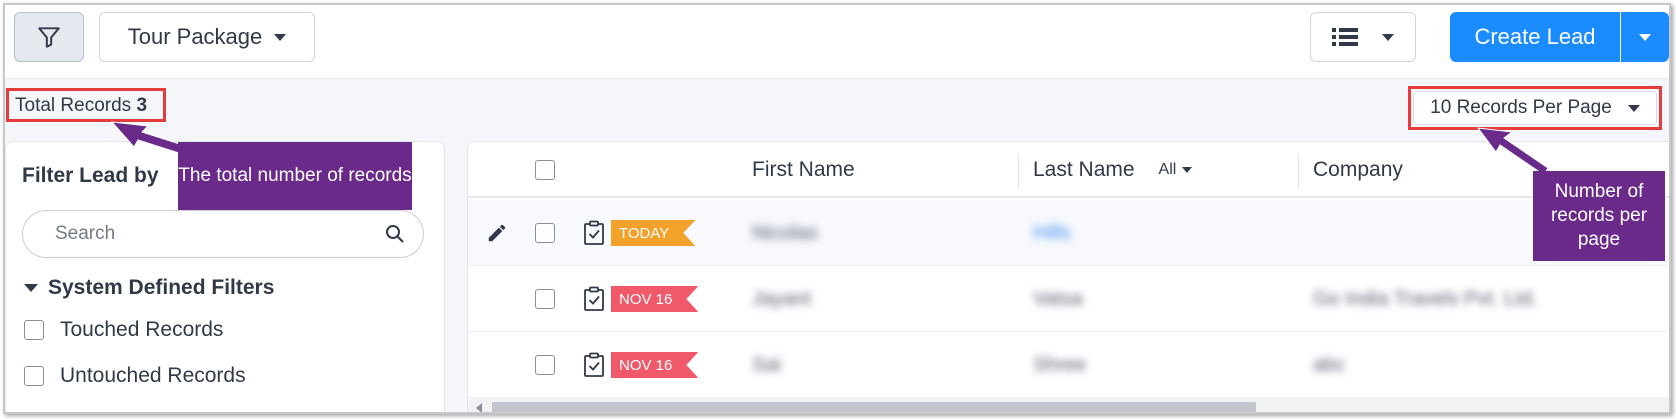 The width and height of the screenshot is (1676, 419). I want to click on last-name-filter-dropdown: All, so click(1176, 170).